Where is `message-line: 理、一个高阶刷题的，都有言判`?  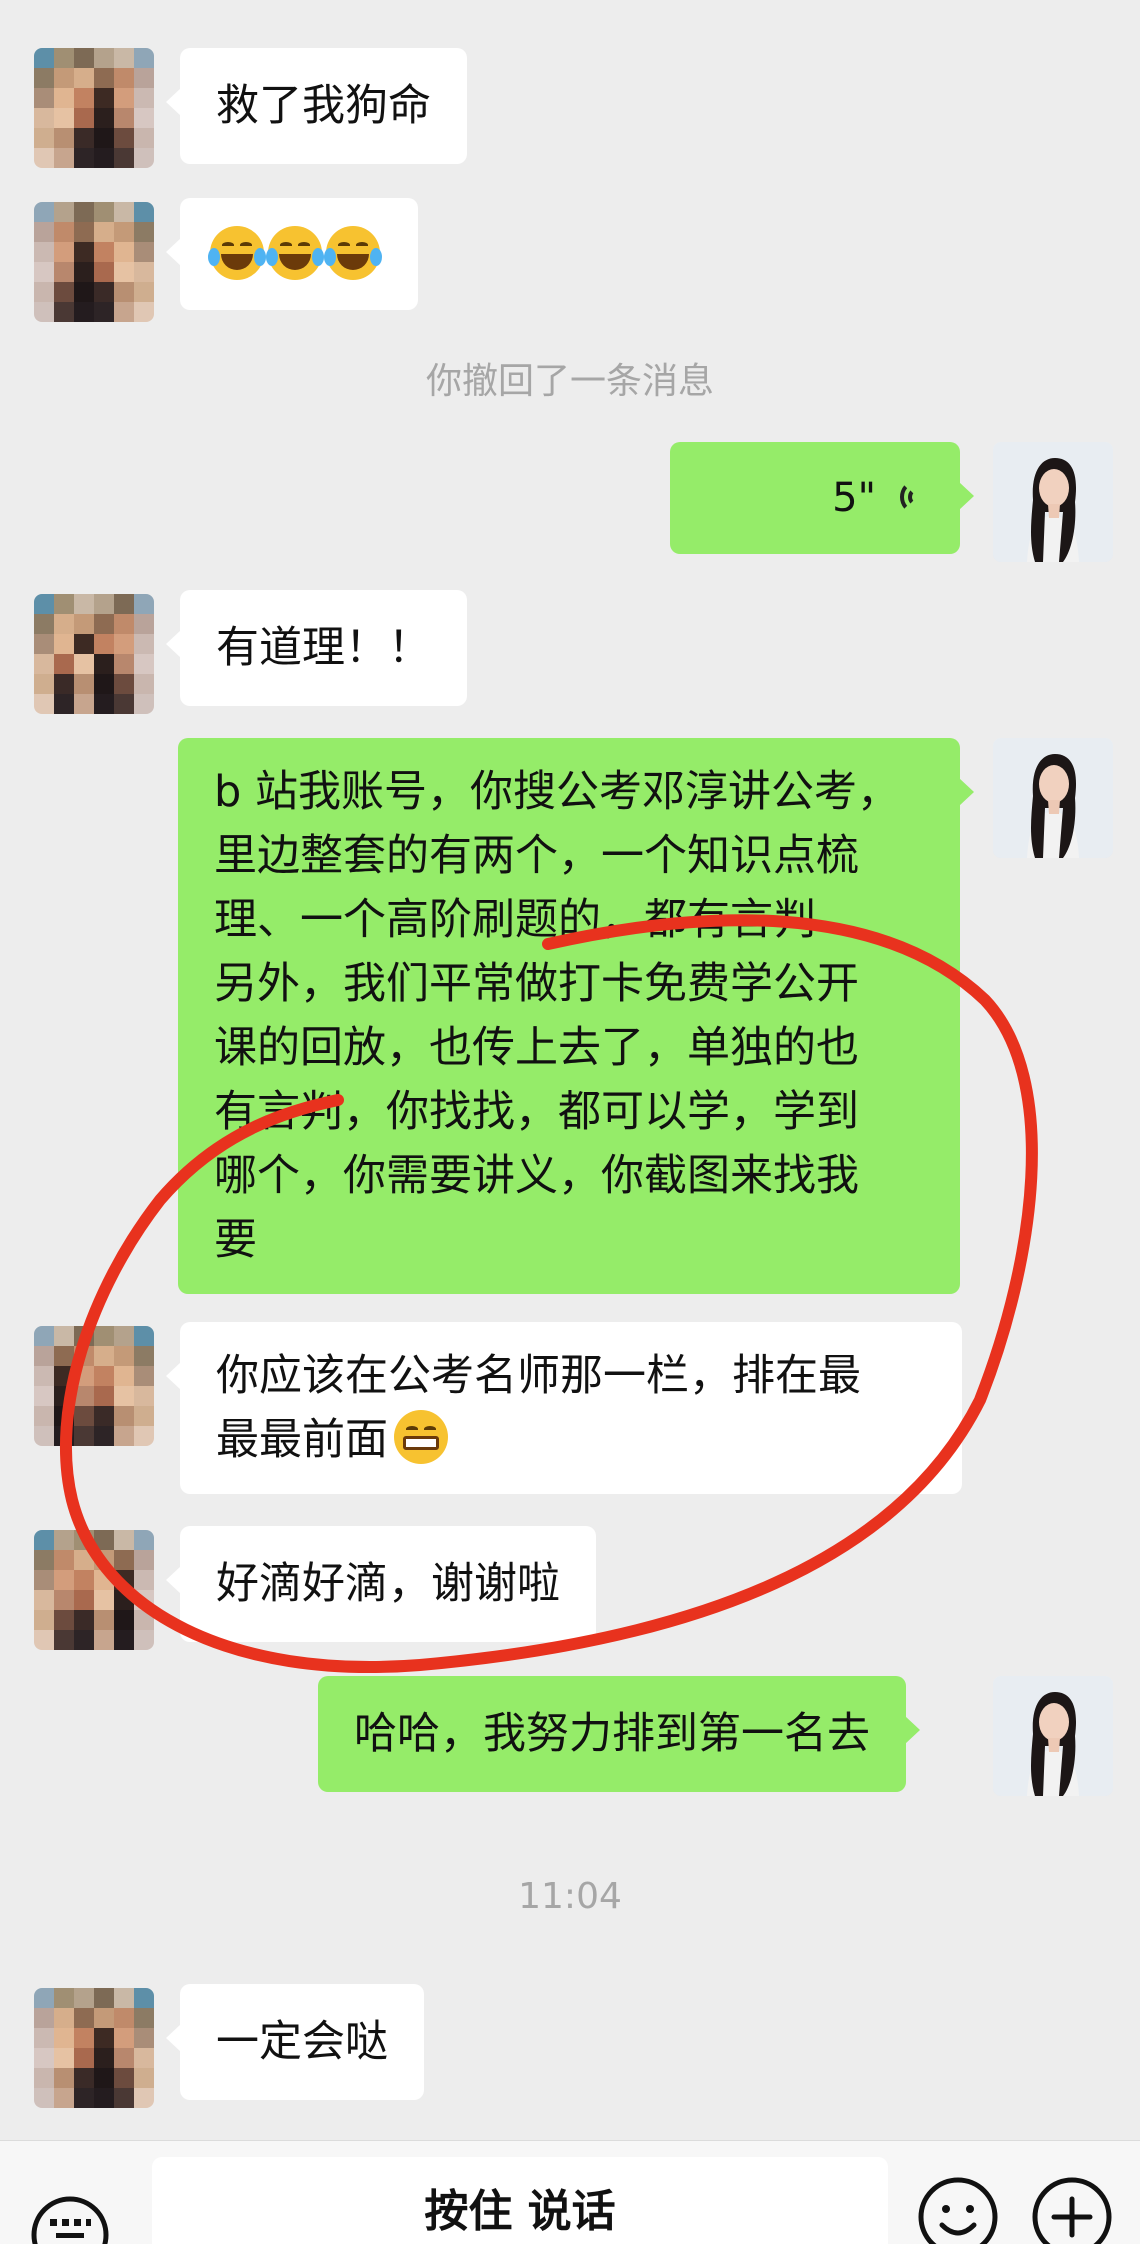 message-line: 理、一个高阶刷题的，都有言判 is located at coordinates (515, 920).